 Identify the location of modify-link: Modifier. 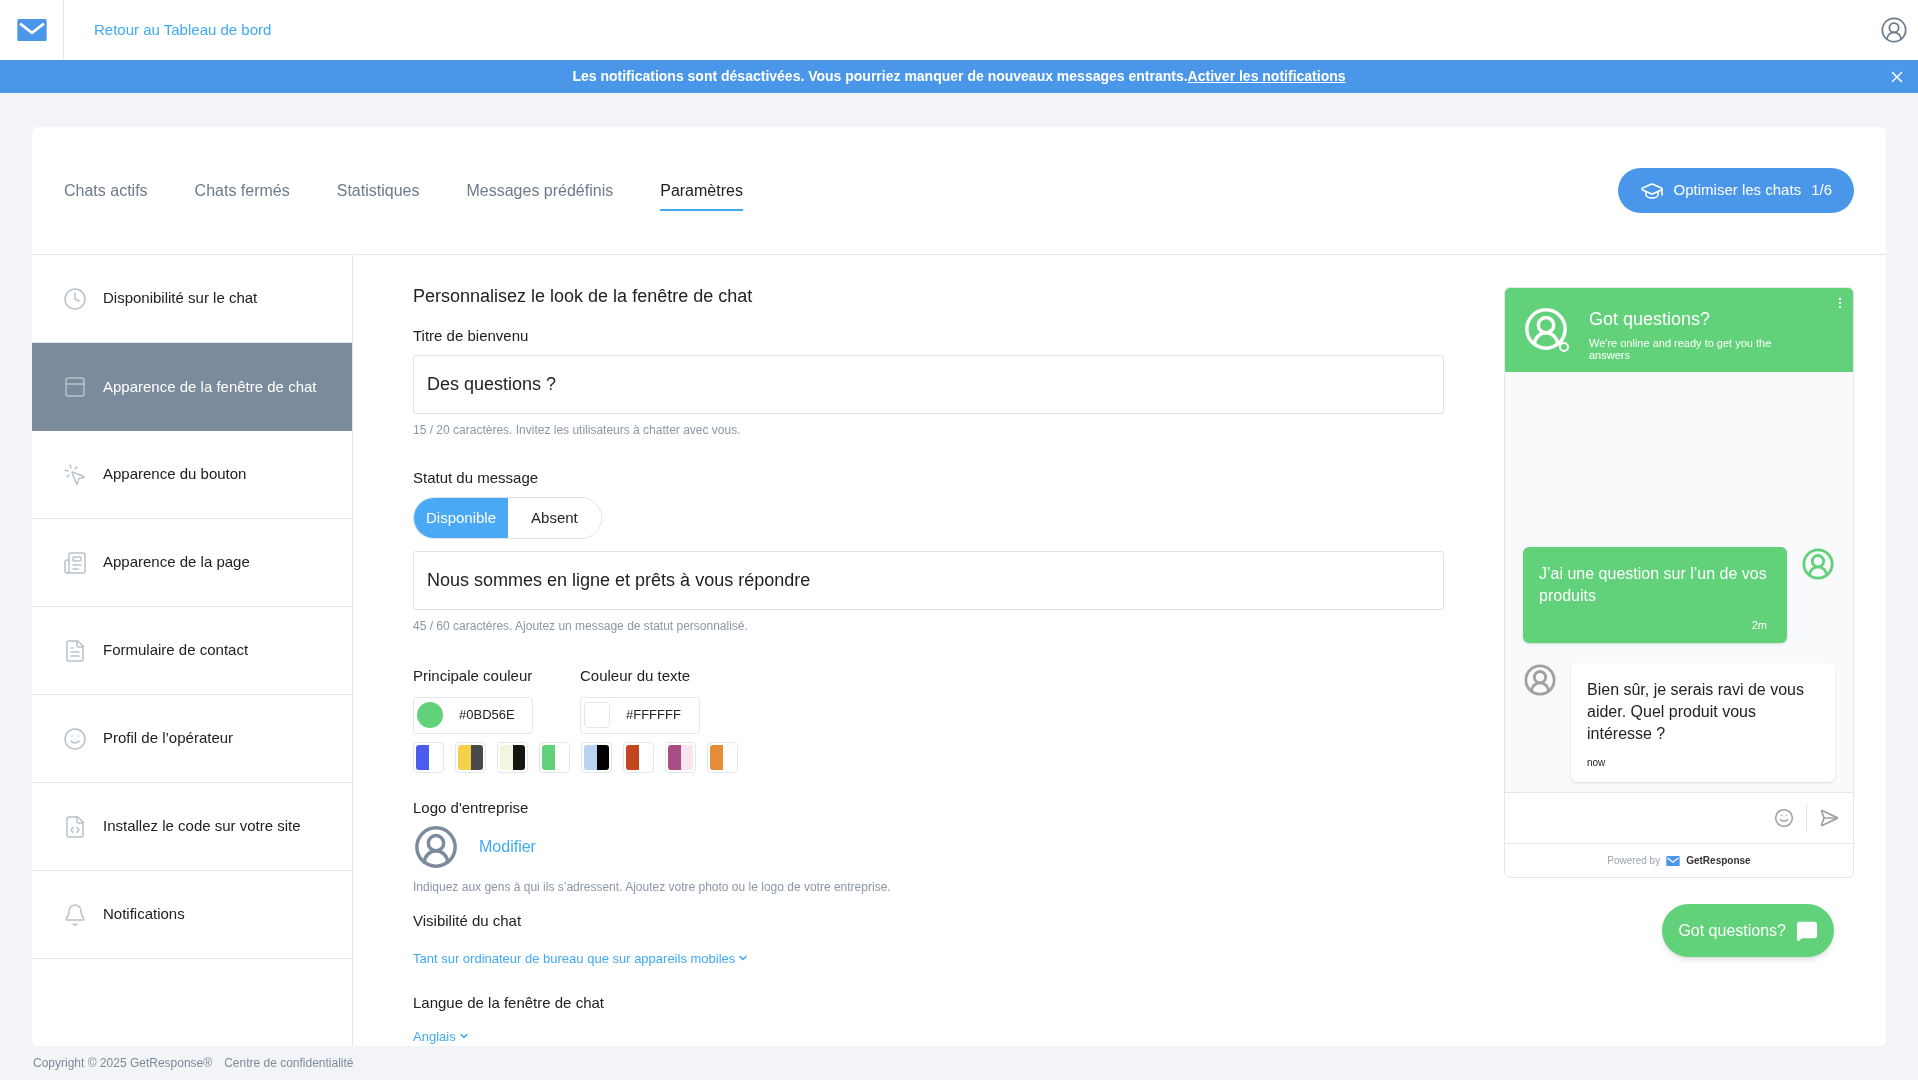
(507, 847).